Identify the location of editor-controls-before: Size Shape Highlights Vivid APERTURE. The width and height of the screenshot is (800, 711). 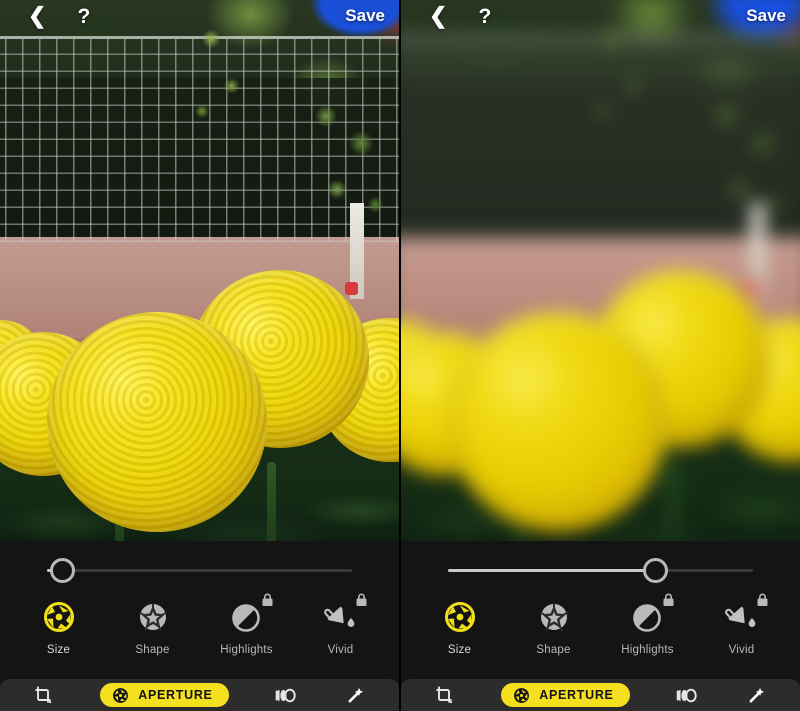
(199, 626).